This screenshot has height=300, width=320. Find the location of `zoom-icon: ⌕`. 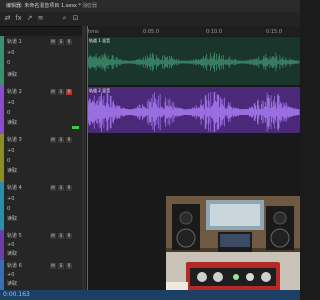

zoom-icon: ⌕ is located at coordinates (64, 18).